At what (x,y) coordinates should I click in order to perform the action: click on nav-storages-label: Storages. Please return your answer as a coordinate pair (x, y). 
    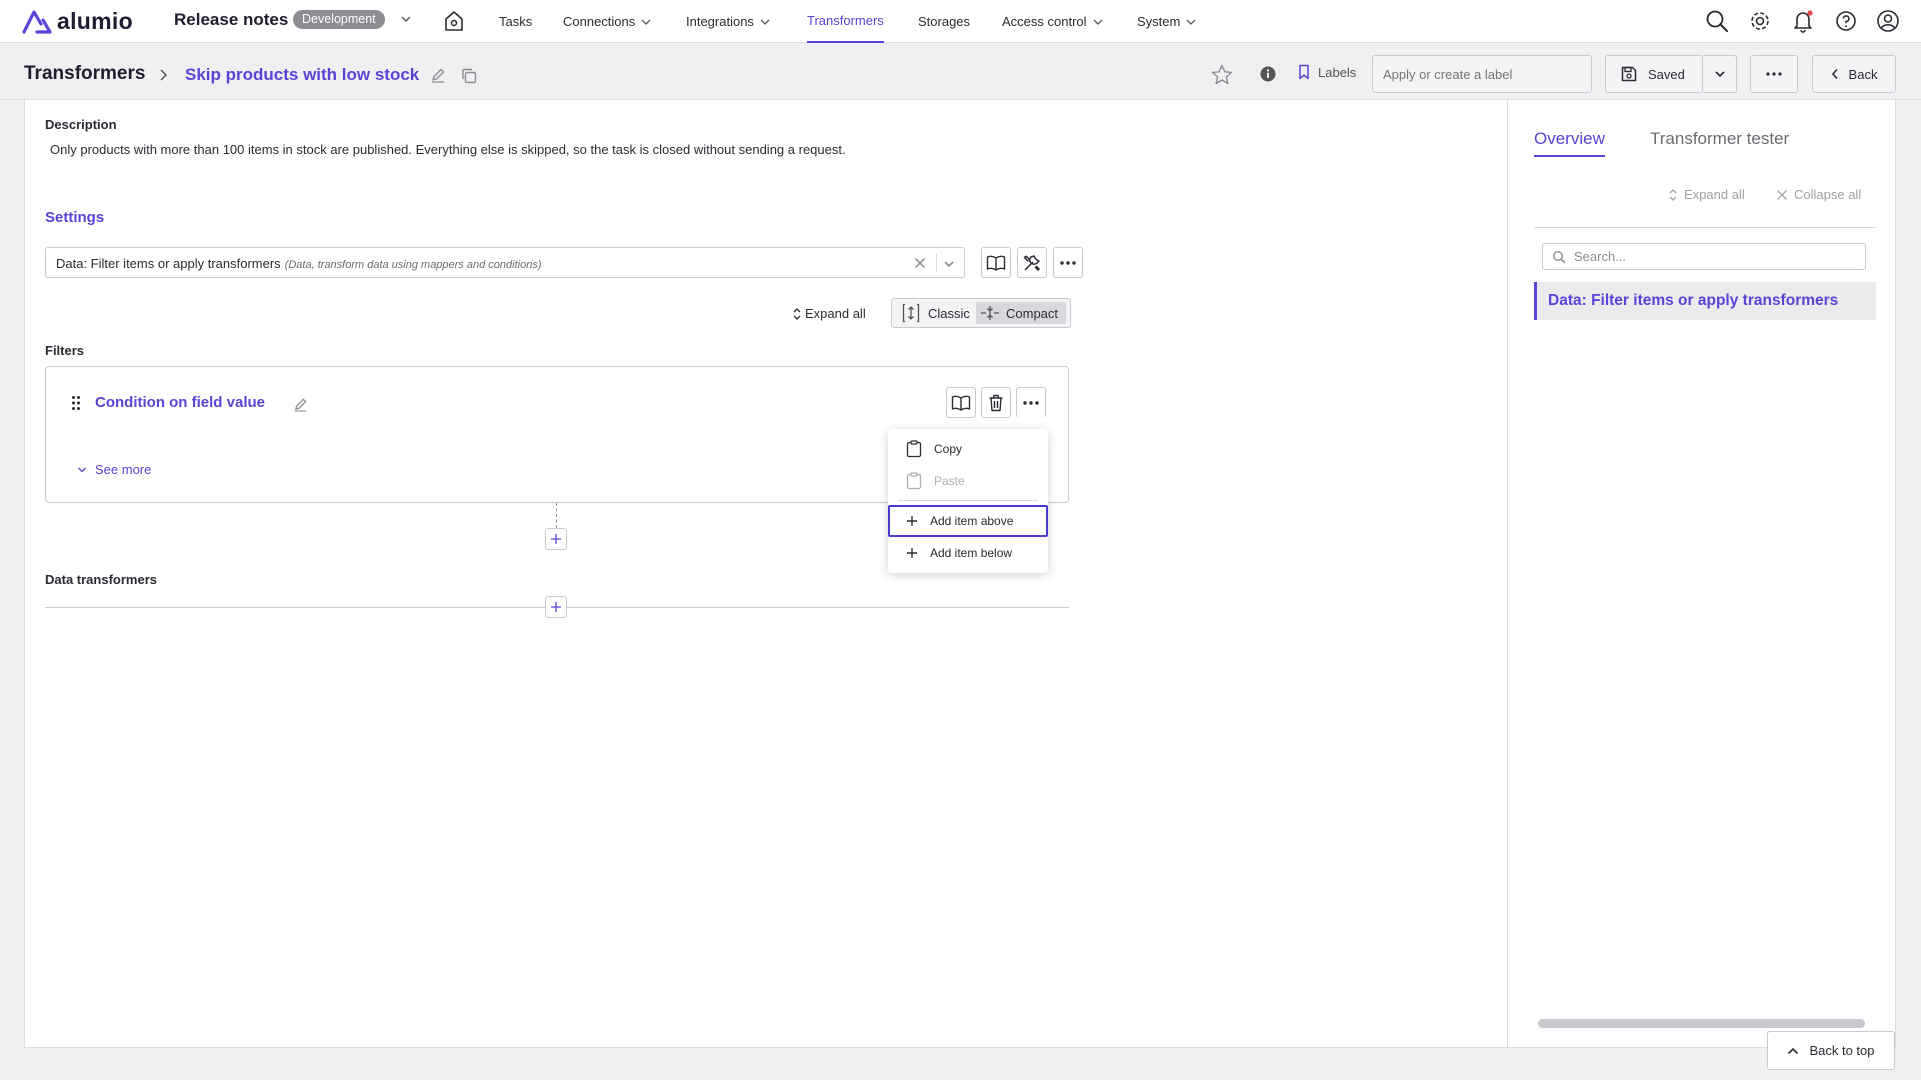
    Looking at the image, I should click on (944, 21).